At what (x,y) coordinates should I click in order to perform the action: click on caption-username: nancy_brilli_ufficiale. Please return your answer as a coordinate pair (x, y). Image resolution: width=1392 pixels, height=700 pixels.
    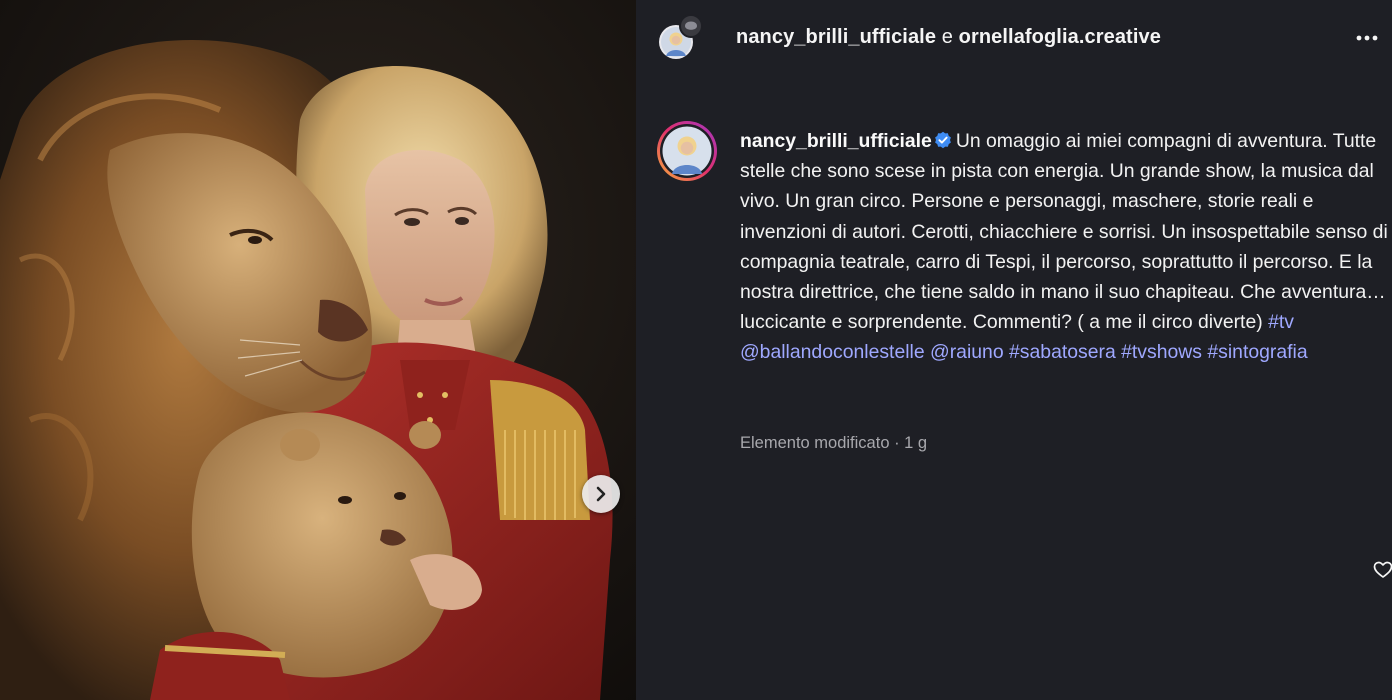
    Looking at the image, I should click on (836, 141).